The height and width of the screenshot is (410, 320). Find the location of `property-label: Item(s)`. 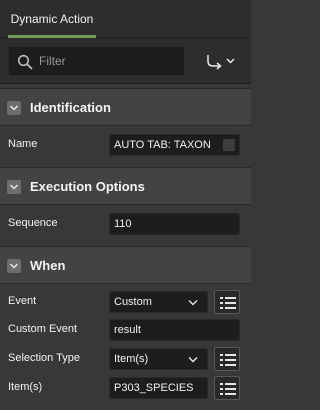

property-label: Item(s) is located at coordinates (25, 387).